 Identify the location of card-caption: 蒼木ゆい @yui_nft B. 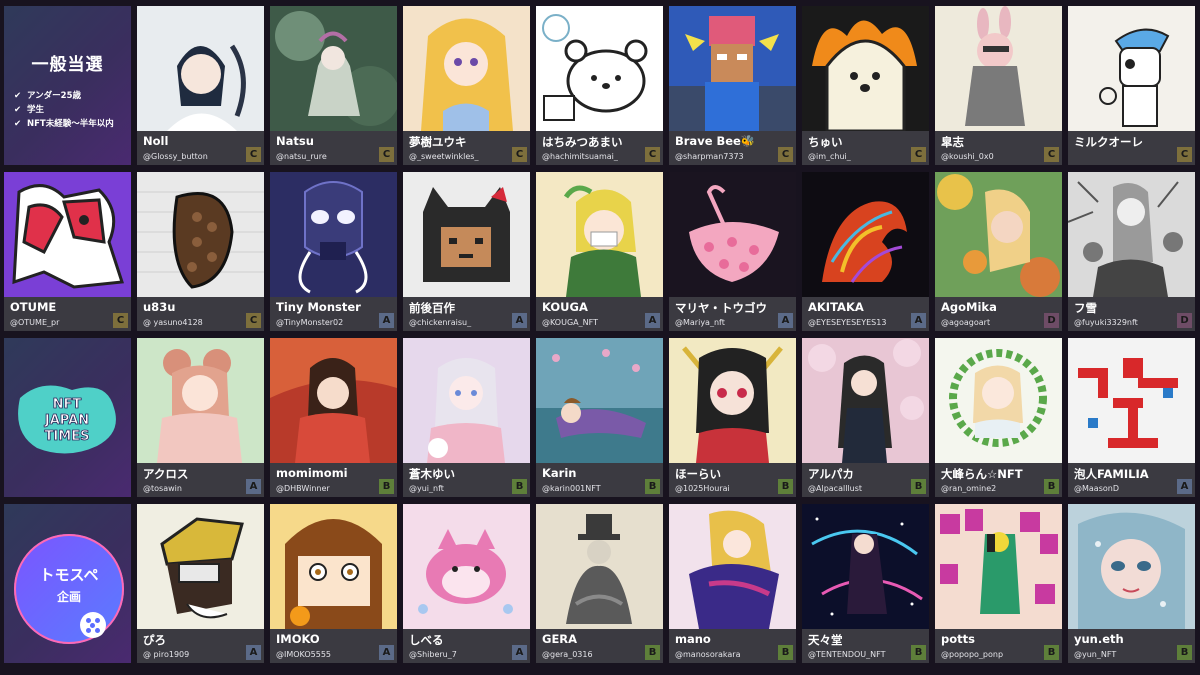
(466, 480).